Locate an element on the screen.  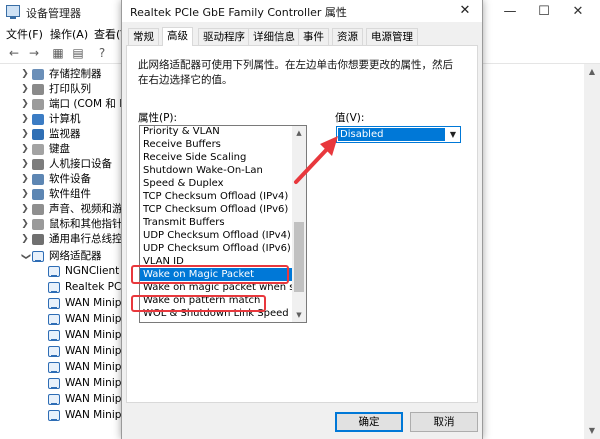
minimize-icon: — is located at coordinates (510, 12).